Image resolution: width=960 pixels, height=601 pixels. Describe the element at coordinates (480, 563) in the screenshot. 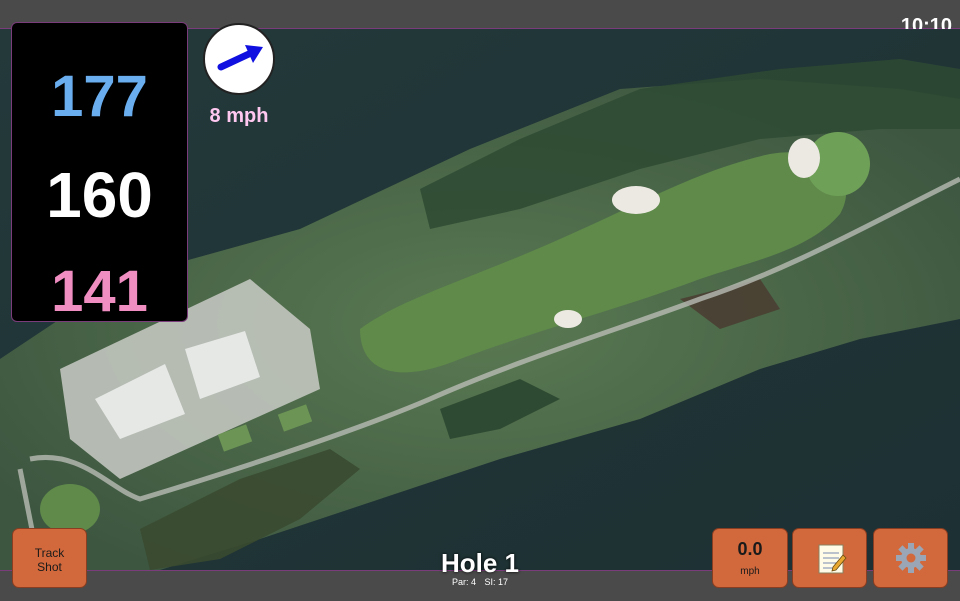

I see `hole-title: Hole 1` at that location.